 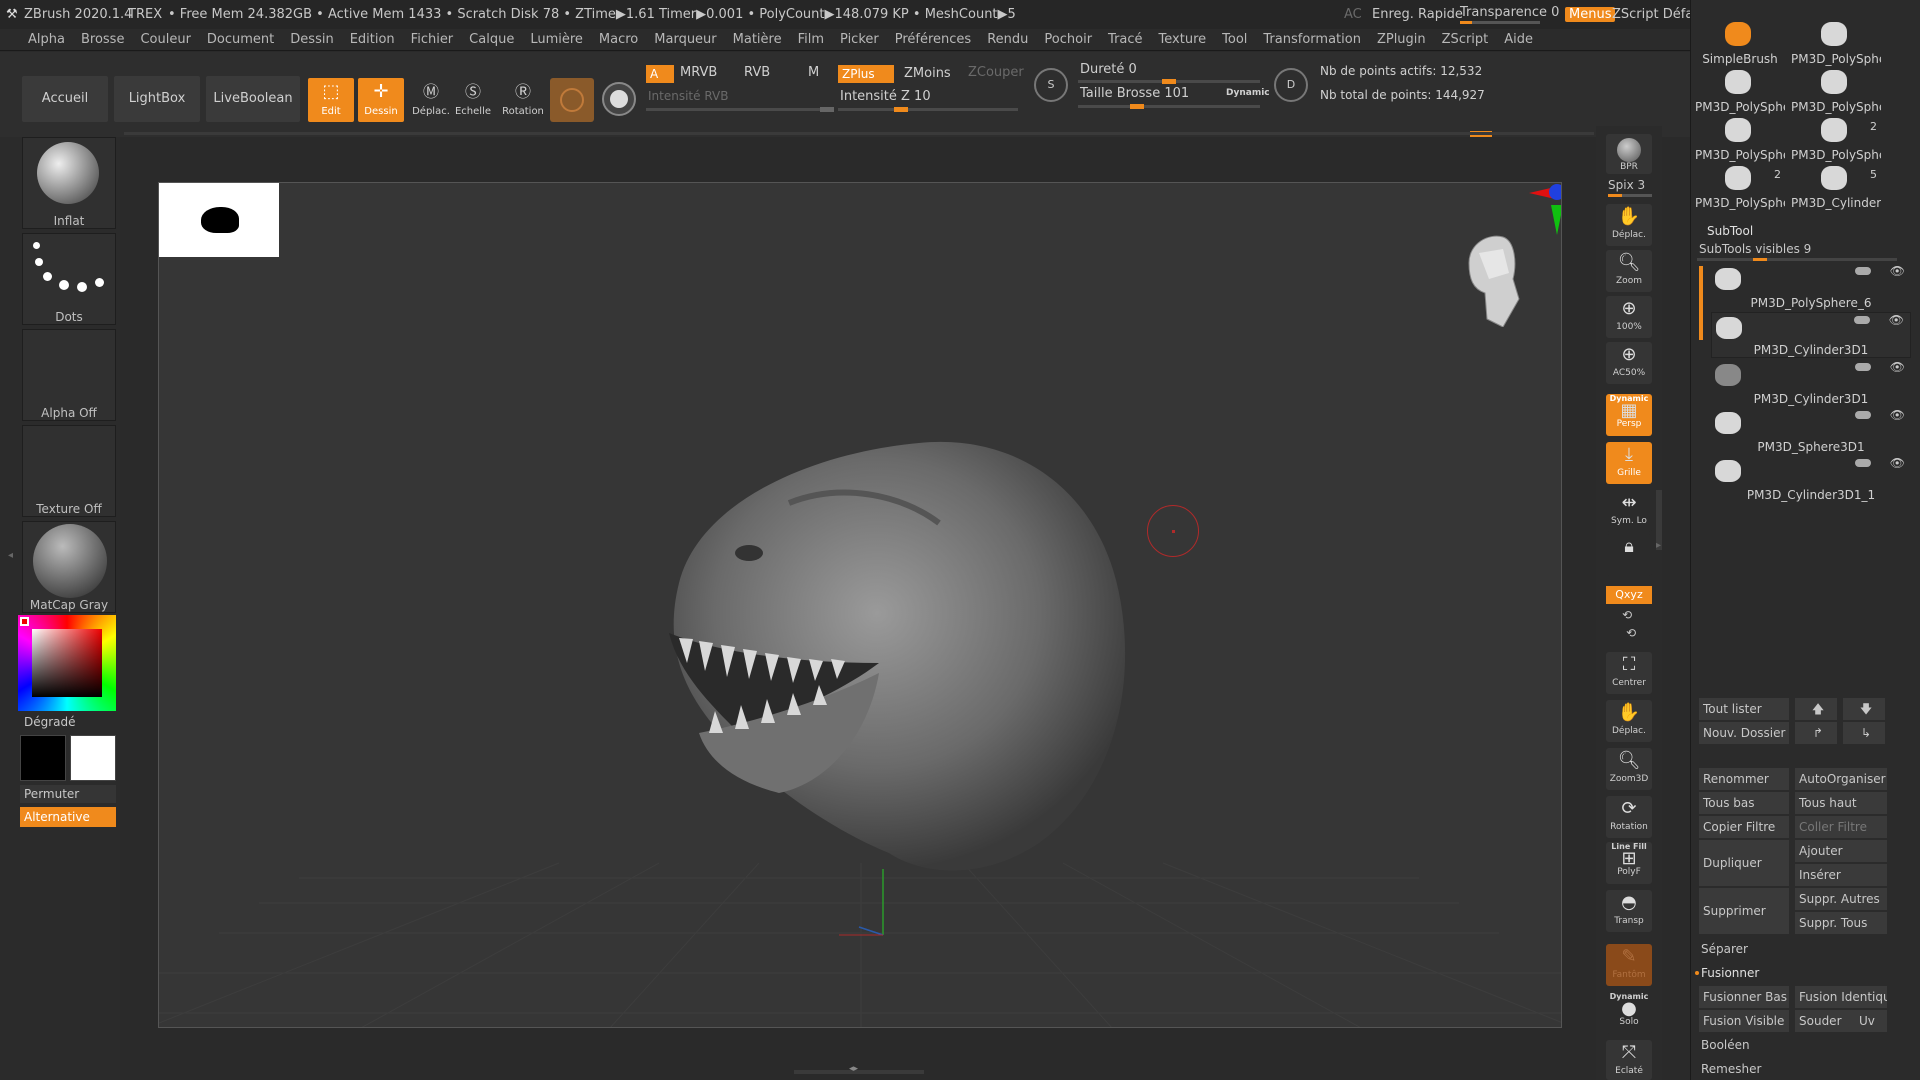 What do you see at coordinates (1760, 259) in the screenshot?
I see `subtools-visible-knob` at bounding box center [1760, 259].